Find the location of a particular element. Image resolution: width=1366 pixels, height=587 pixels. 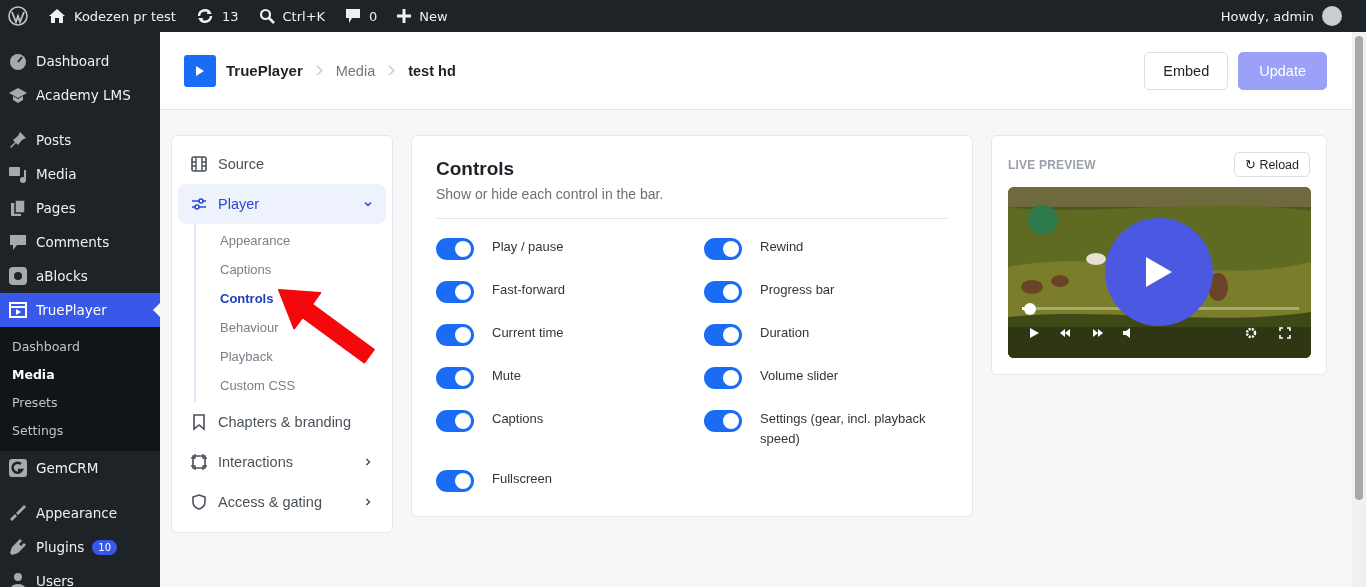

frame-icon is located at coordinates (199, 462).